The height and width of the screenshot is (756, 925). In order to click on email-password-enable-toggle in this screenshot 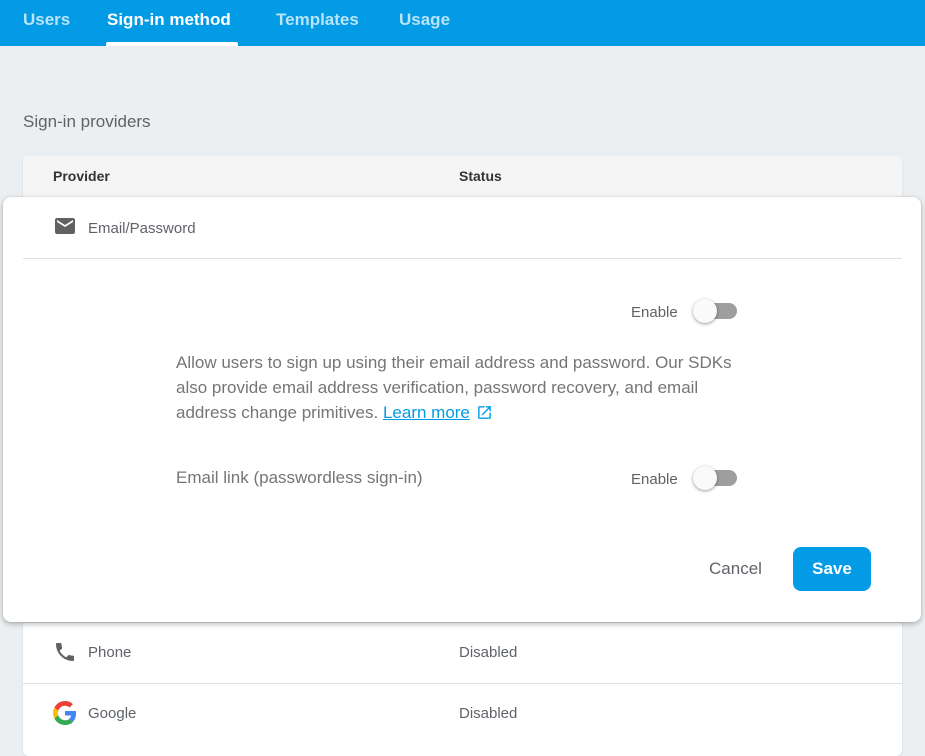, I will do `click(715, 311)`.